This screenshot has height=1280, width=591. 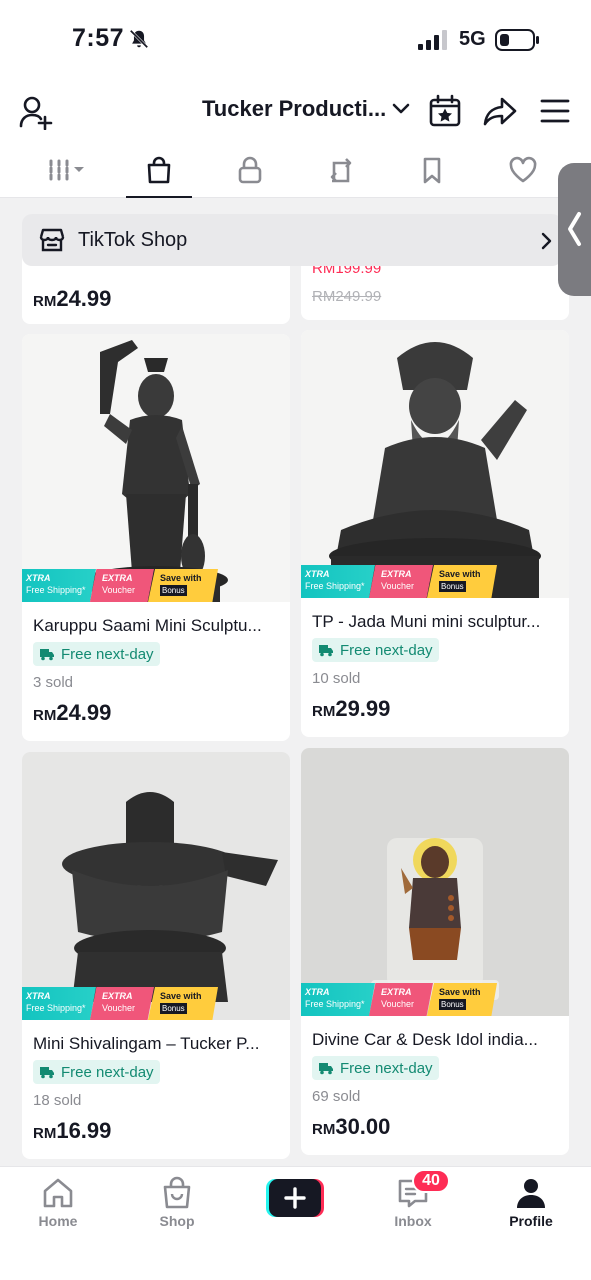 What do you see at coordinates (555, 111) in the screenshot?
I see `hamburger-menu-icon` at bounding box center [555, 111].